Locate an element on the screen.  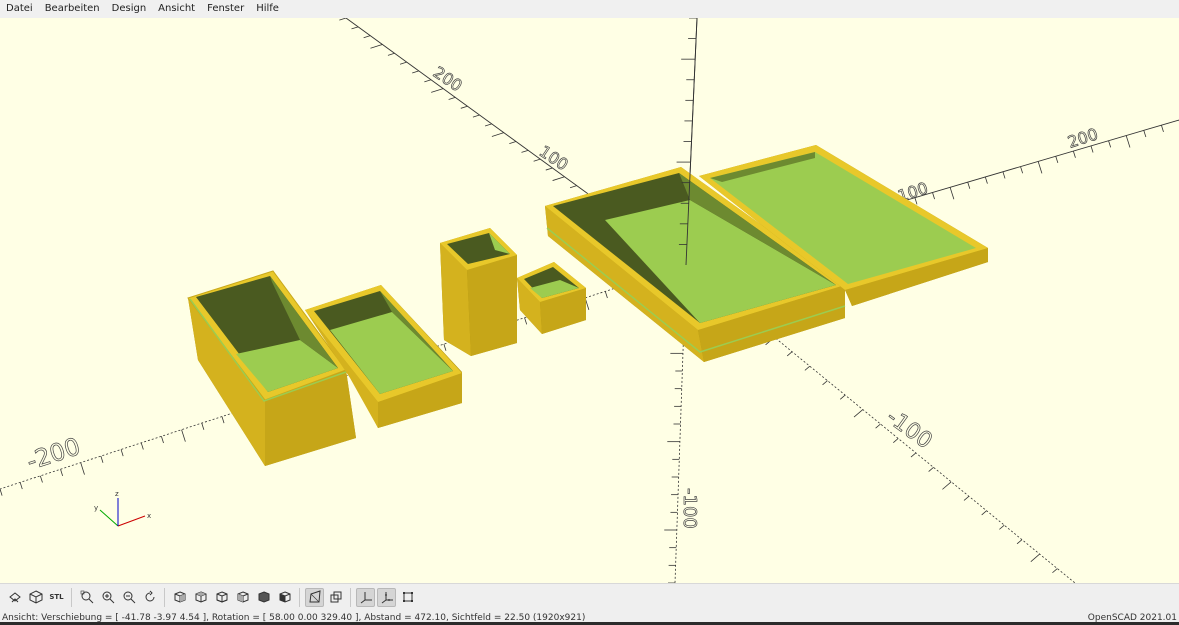
view-back-icon is located at coordinates (284, 597).